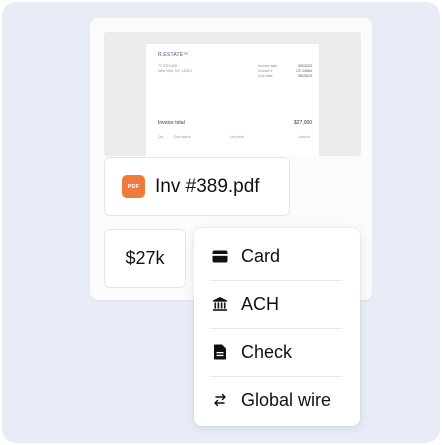 The width and height of the screenshot is (442, 445). What do you see at coordinates (220, 256) in the screenshot?
I see `card-icon` at bounding box center [220, 256].